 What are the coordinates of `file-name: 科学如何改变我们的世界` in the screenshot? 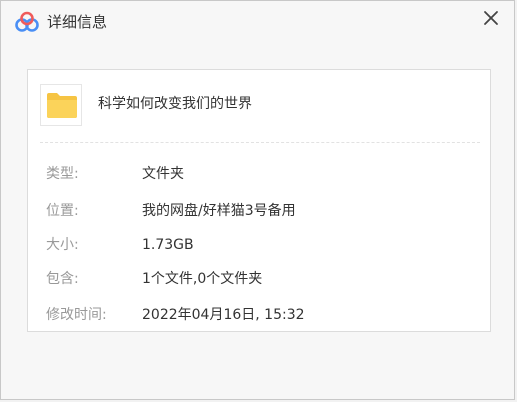 It's located at (175, 104).